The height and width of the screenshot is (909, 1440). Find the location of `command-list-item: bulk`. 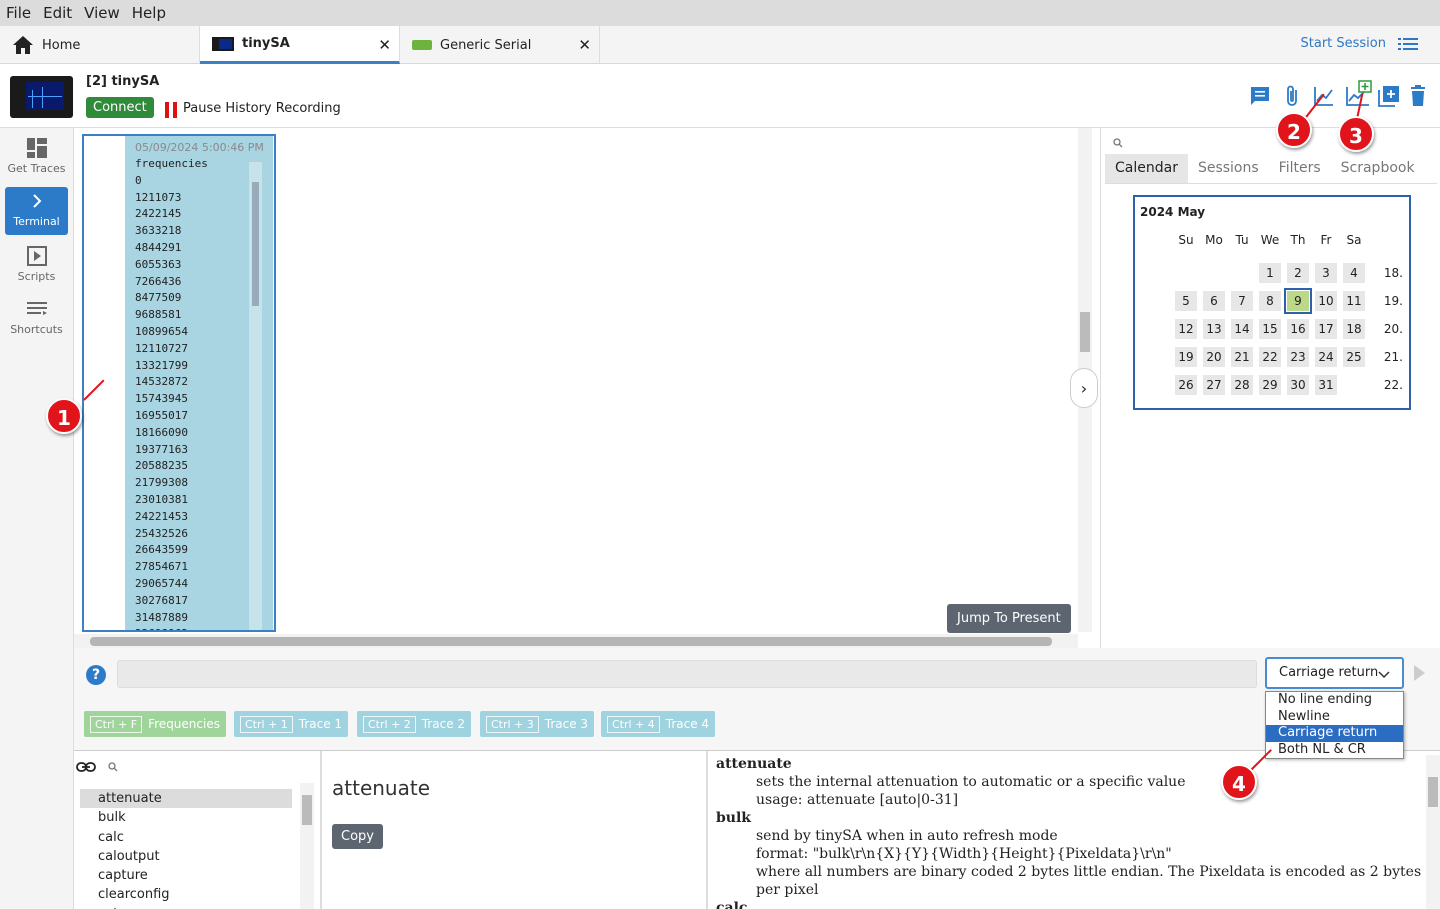

command-list-item: bulk is located at coordinates (186, 817).